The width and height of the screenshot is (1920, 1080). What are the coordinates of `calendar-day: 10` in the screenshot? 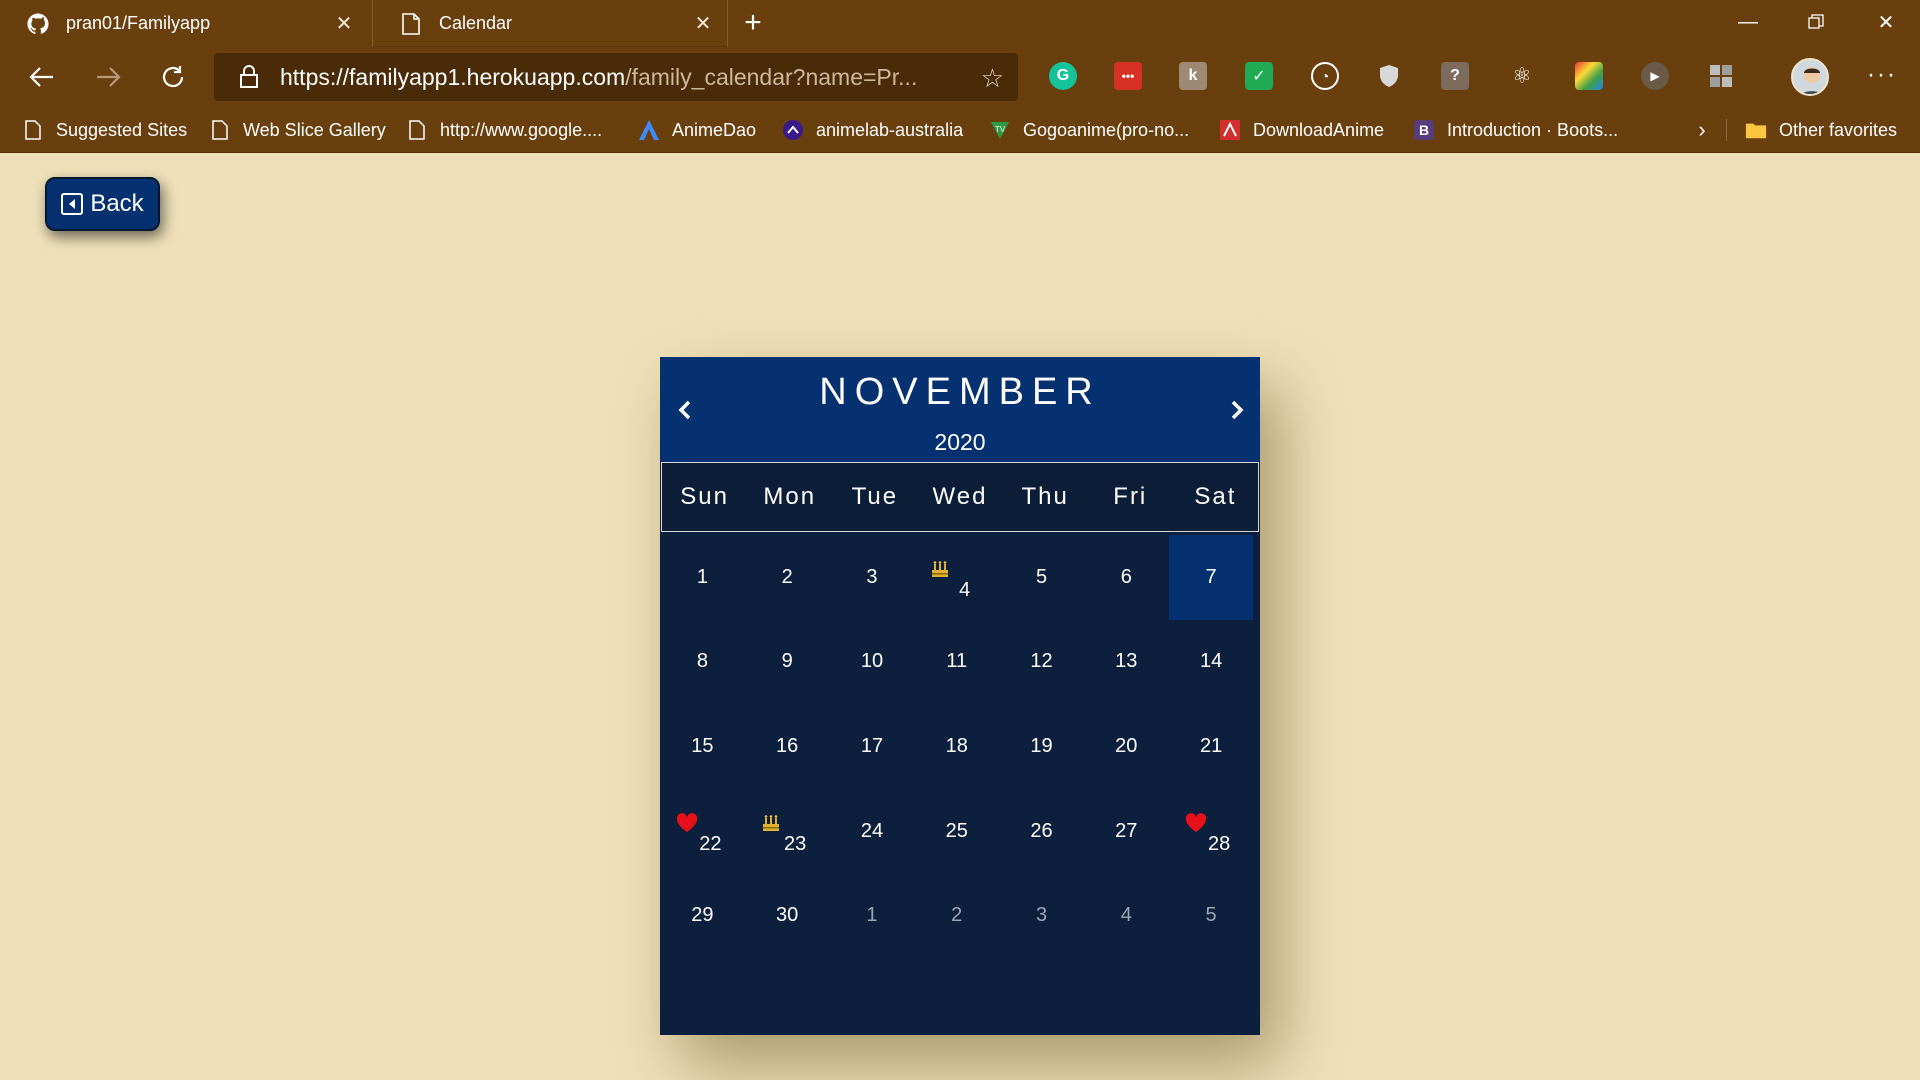 It's located at (872, 662).